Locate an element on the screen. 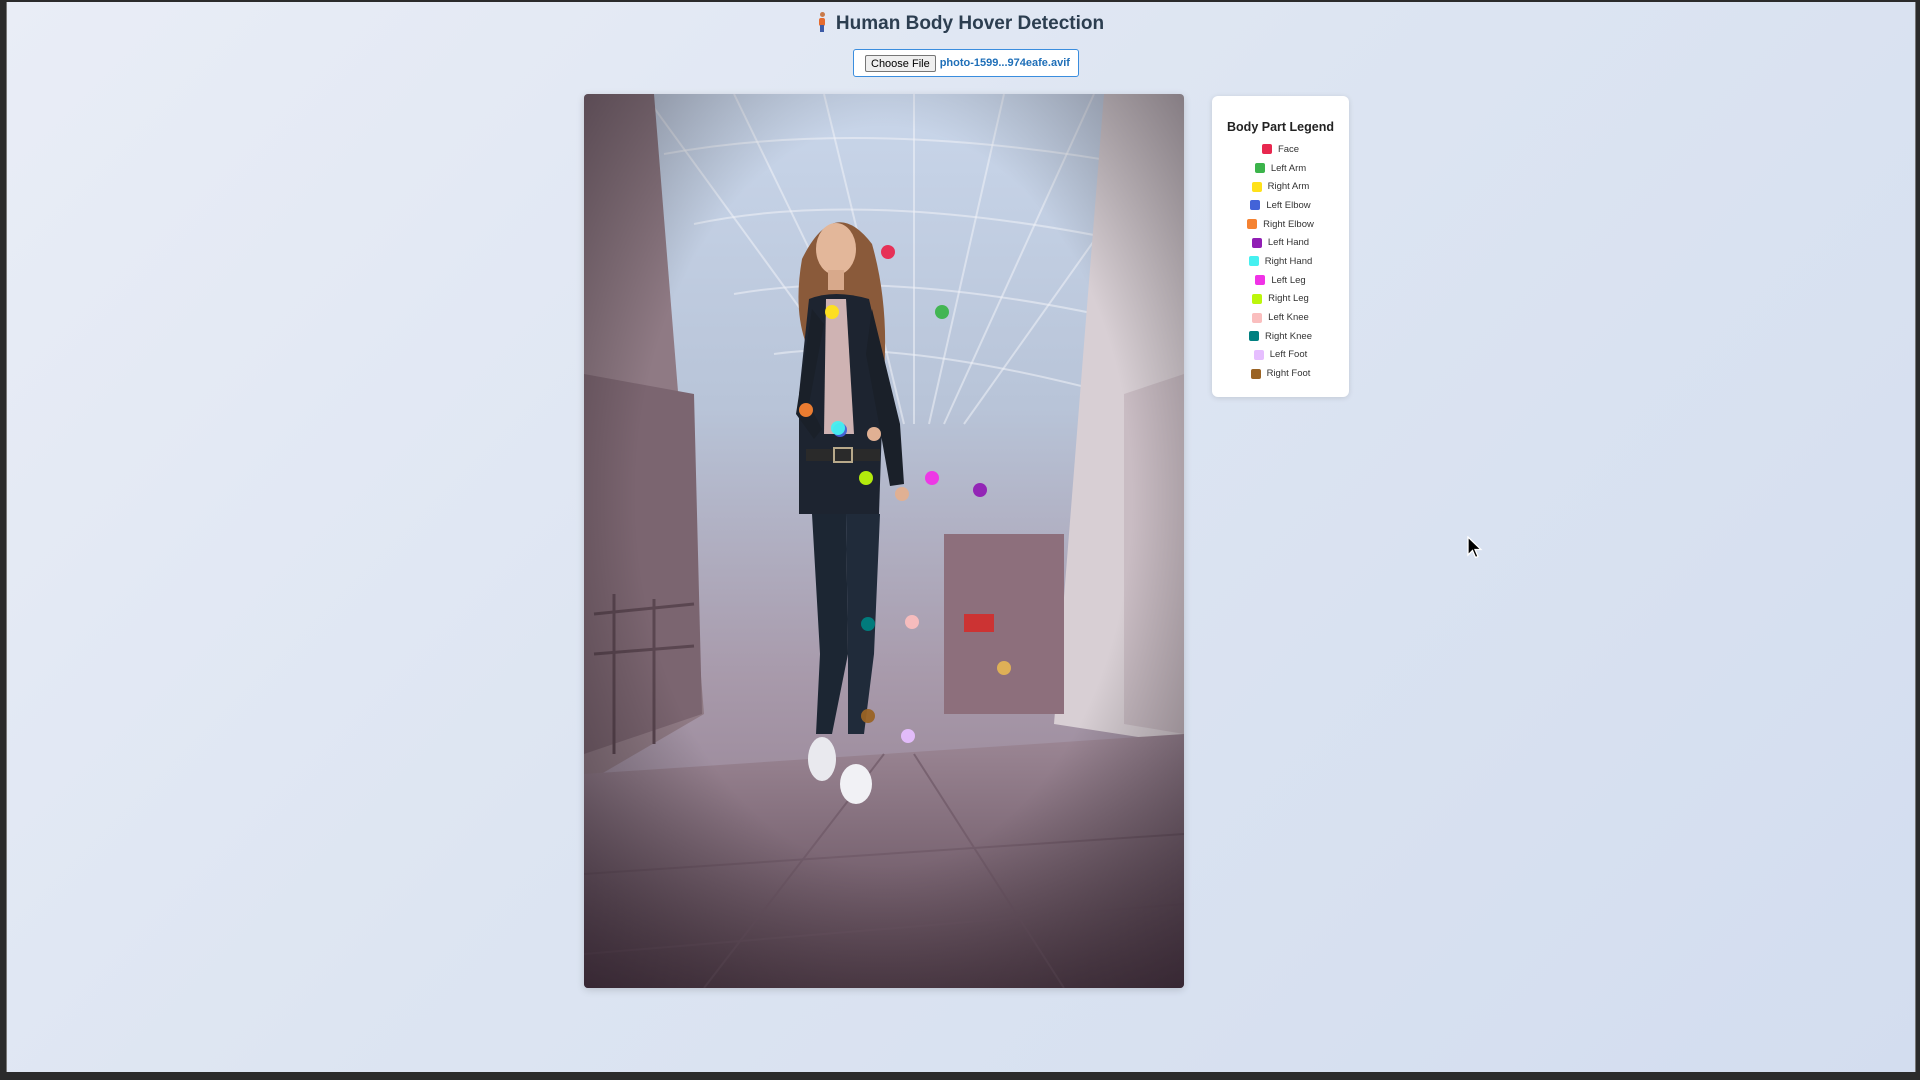 The width and height of the screenshot is (1920, 1080). keypoint-right-leg is located at coordinates (866, 478).